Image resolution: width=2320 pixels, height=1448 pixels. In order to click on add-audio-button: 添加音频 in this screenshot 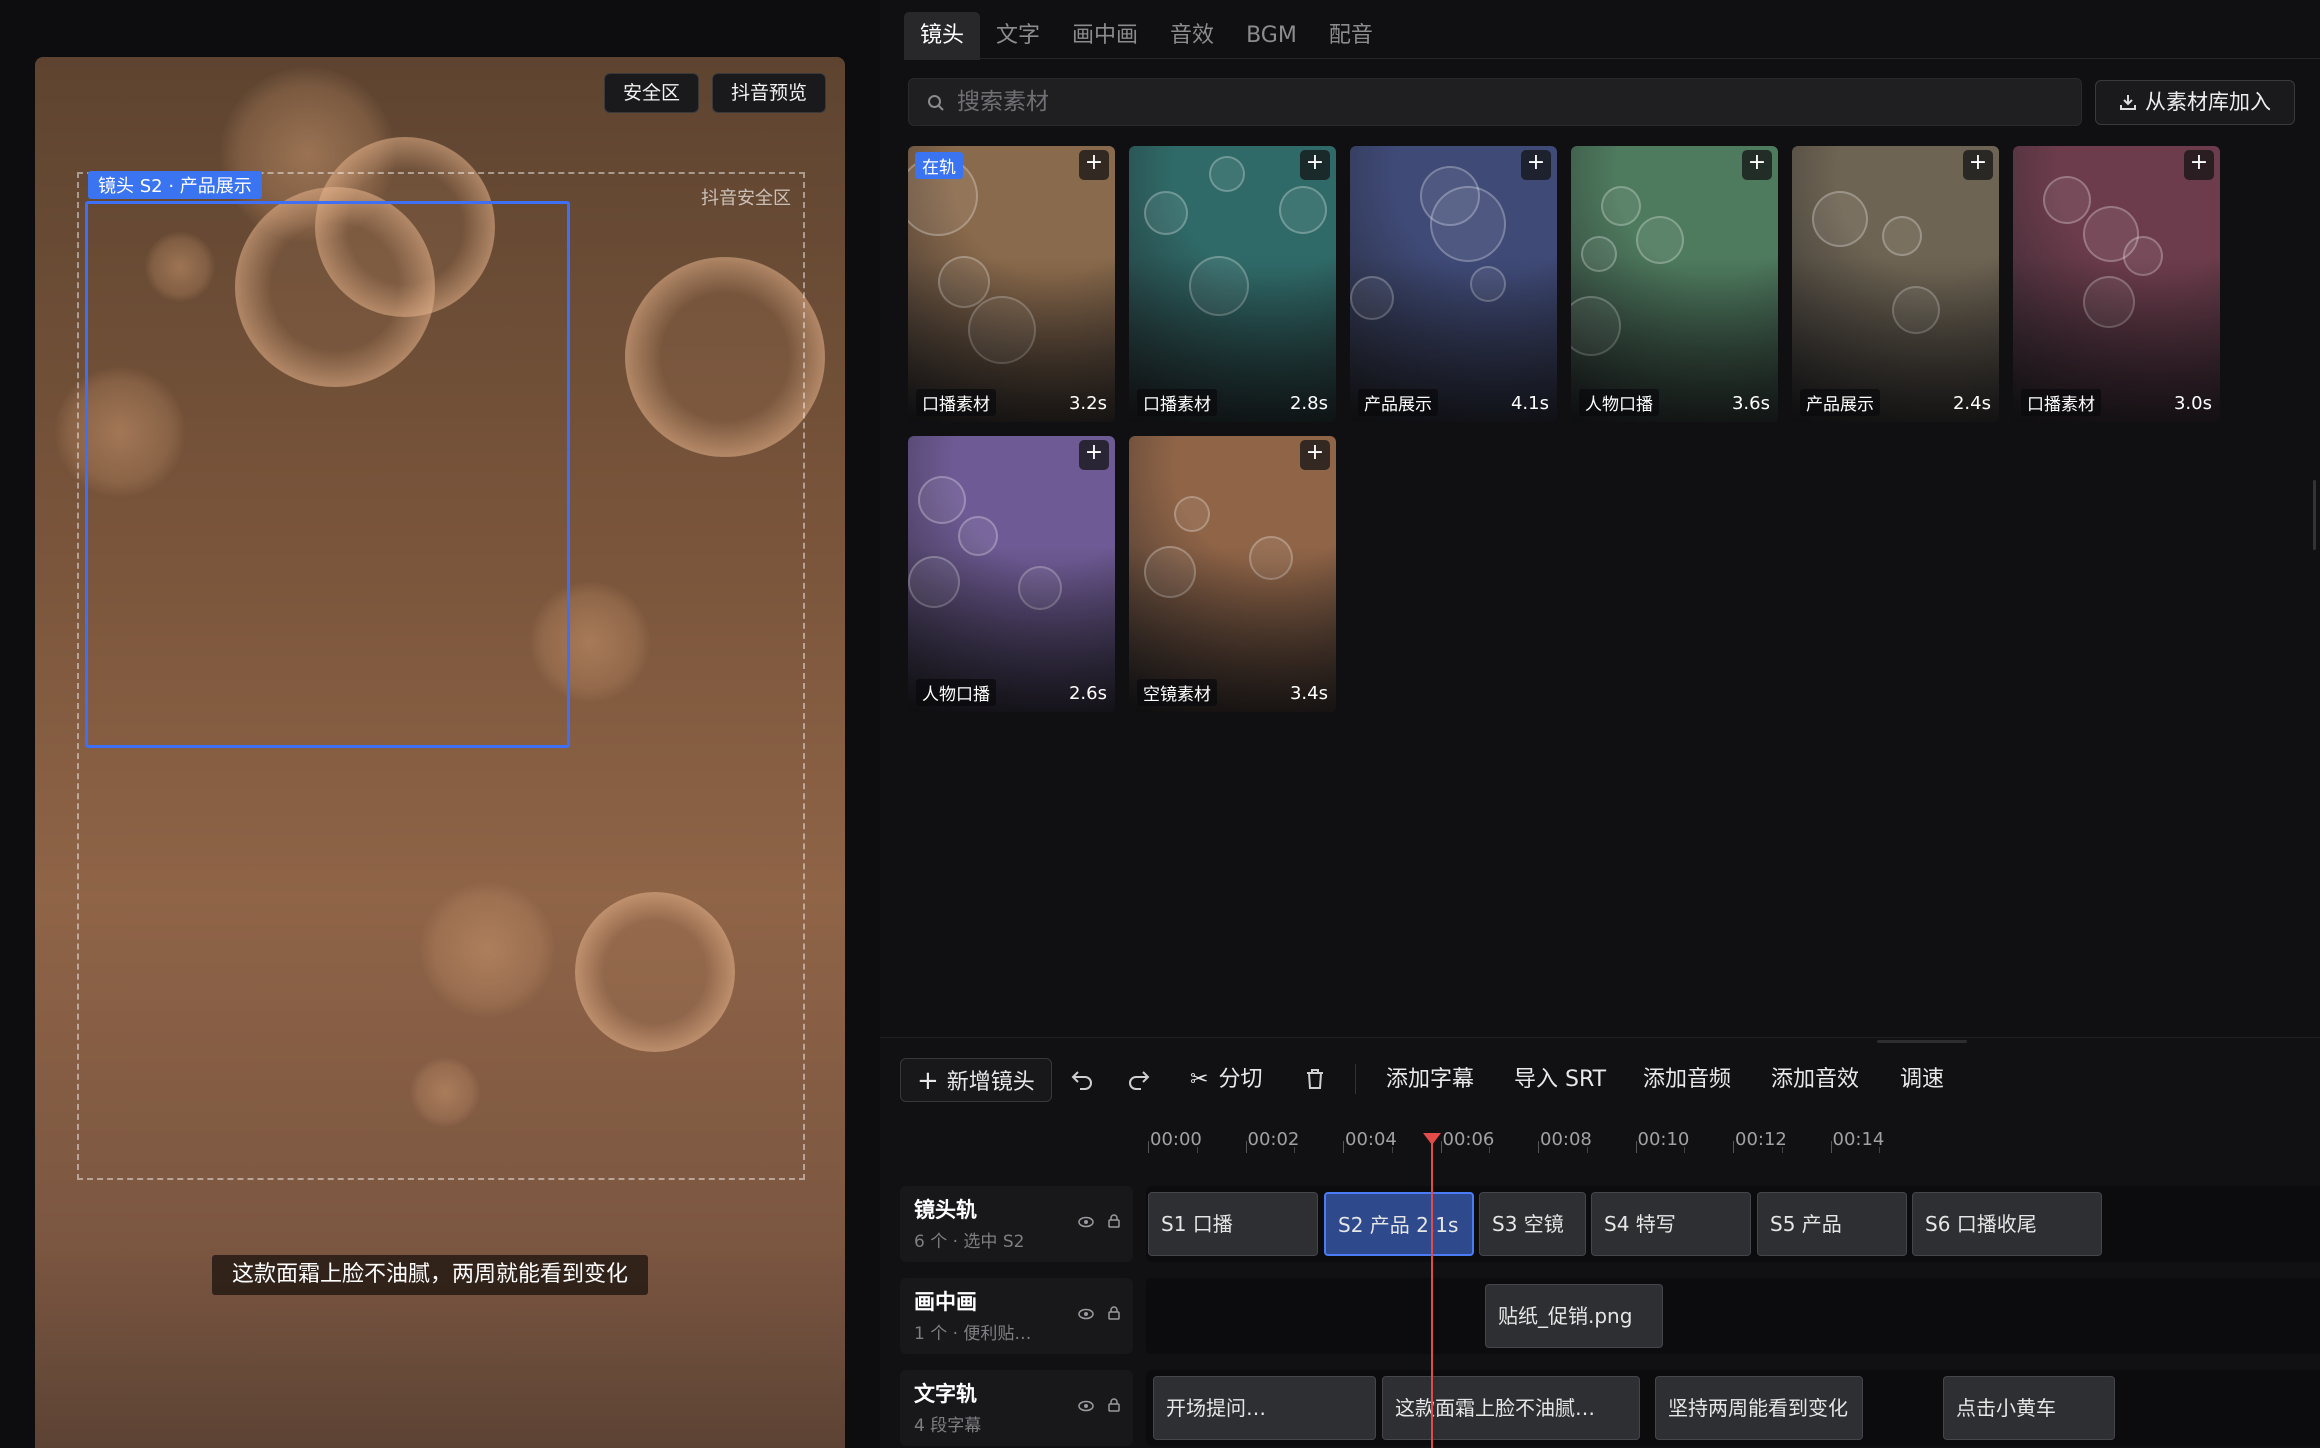, I will do `click(1687, 1080)`.